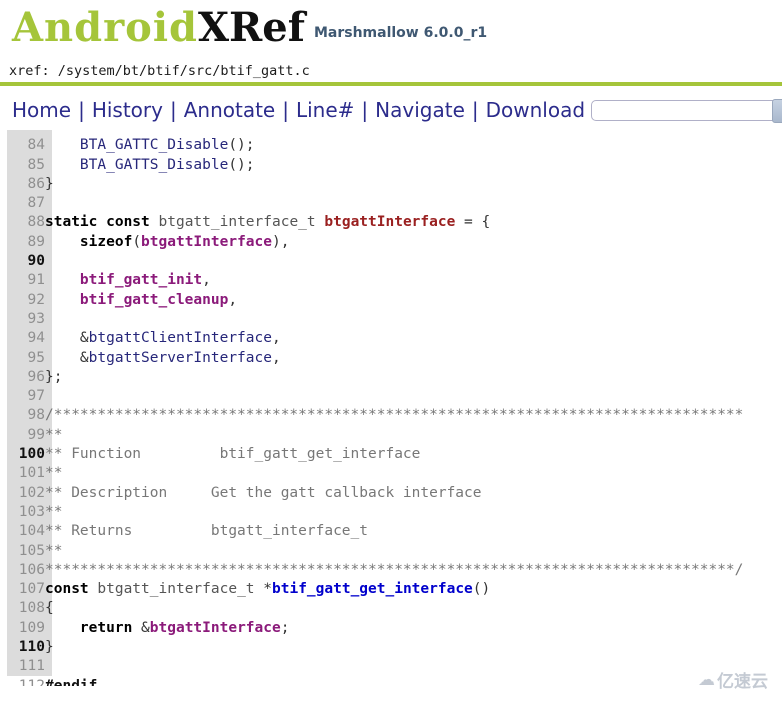 The width and height of the screenshot is (782, 704). What do you see at coordinates (207, 531) in the screenshot?
I see `code-token-cmt: ** Returns btgatt_interface_t` at bounding box center [207, 531].